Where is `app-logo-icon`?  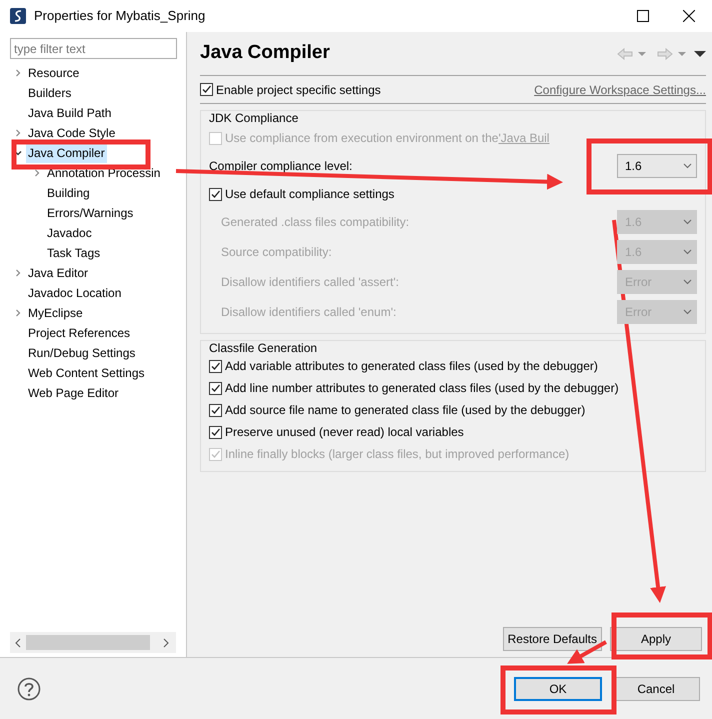
app-logo-icon is located at coordinates (18, 16).